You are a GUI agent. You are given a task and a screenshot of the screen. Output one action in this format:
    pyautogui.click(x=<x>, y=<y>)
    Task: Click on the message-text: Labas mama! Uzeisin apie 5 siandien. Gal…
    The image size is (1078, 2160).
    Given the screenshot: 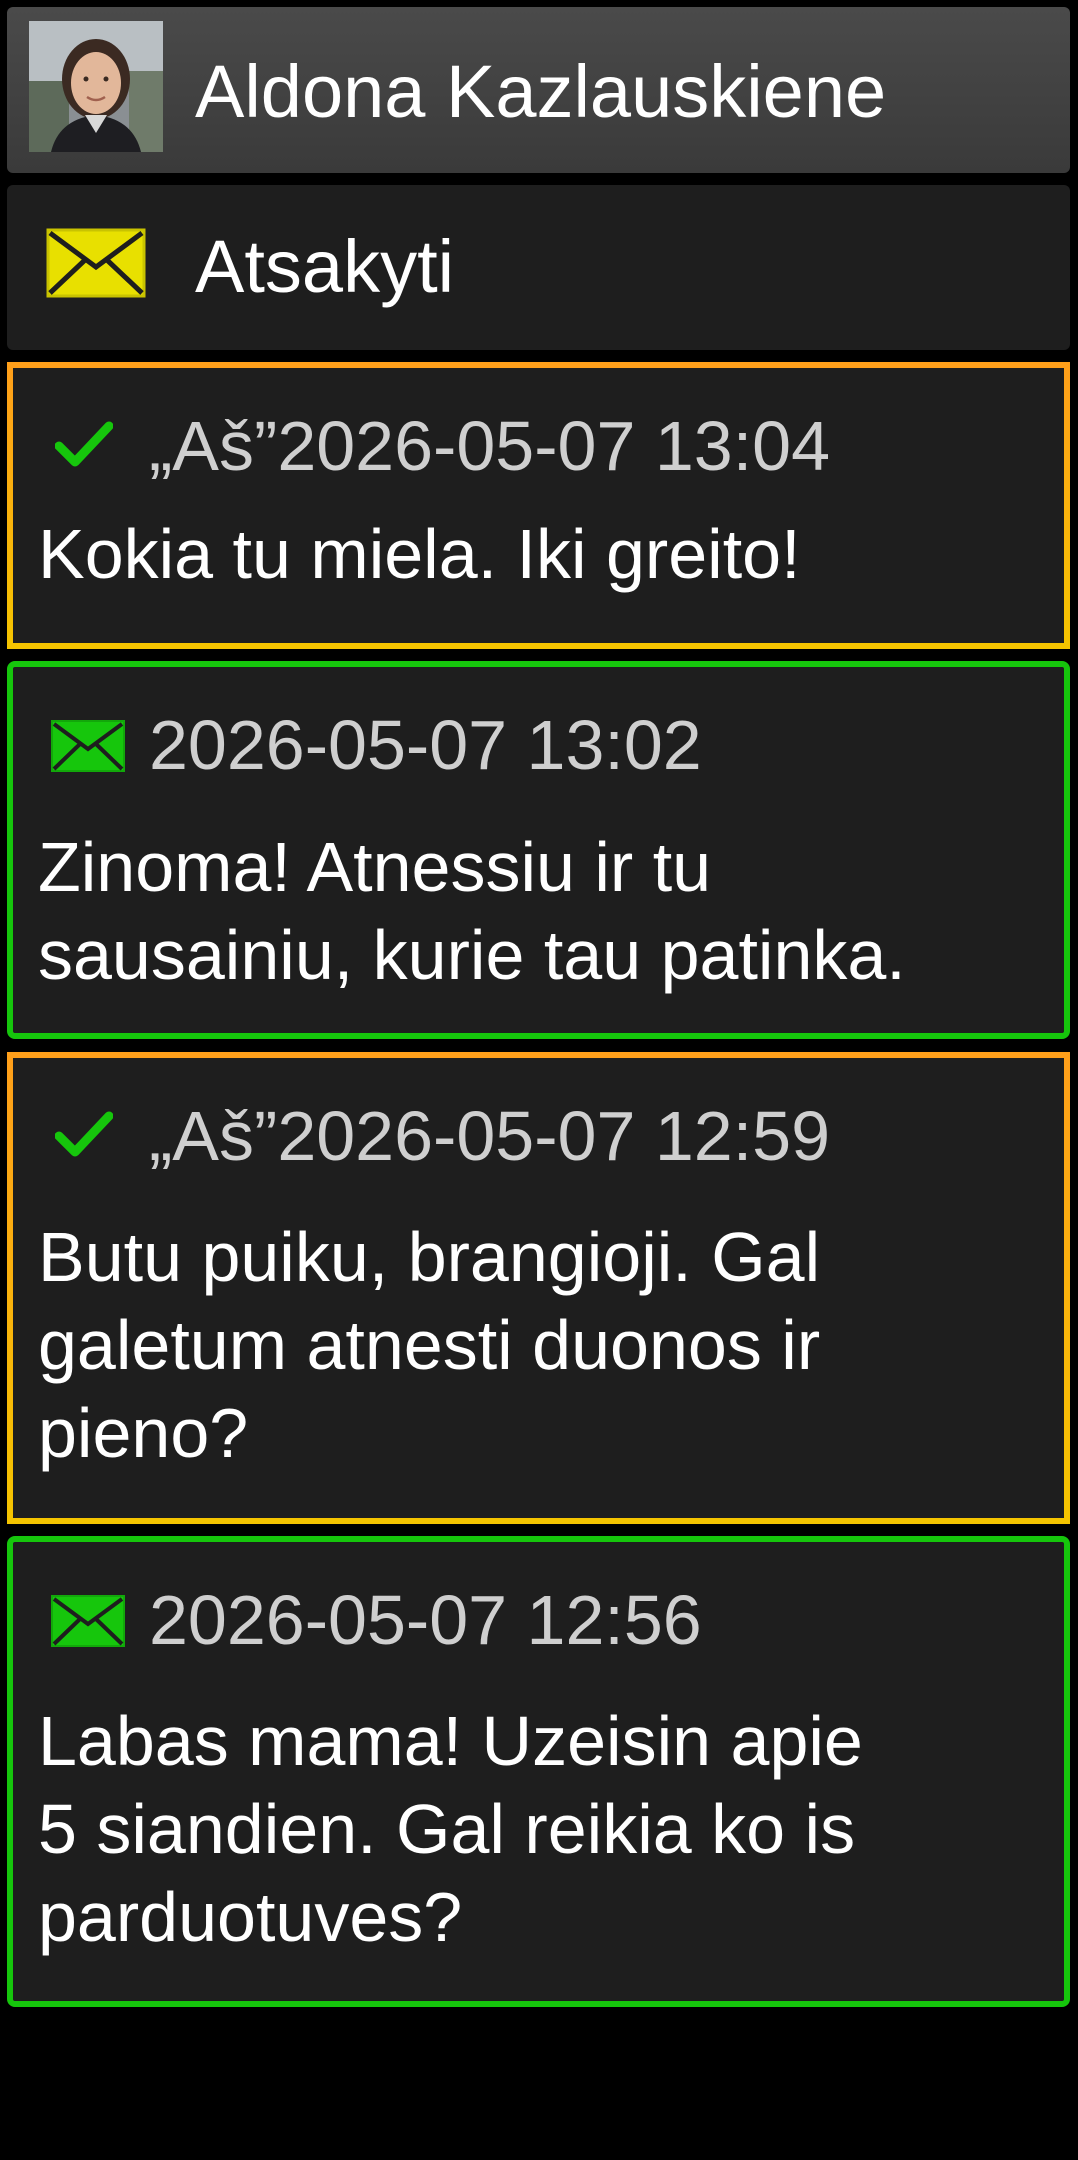 What is the action you would take?
    pyautogui.click(x=450, y=1829)
    